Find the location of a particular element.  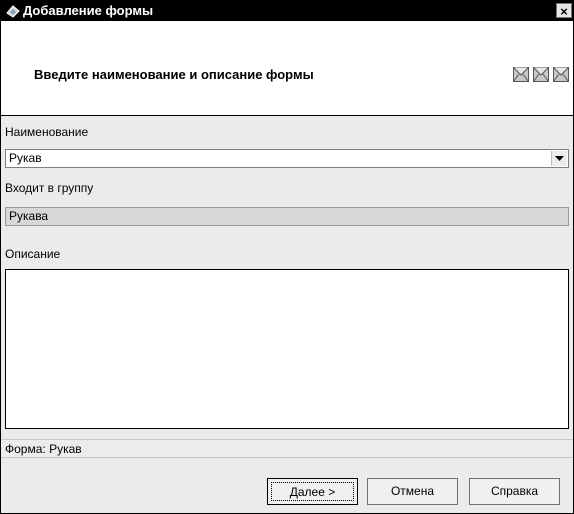

title-bar: Добавление формы × is located at coordinates (287, 11).